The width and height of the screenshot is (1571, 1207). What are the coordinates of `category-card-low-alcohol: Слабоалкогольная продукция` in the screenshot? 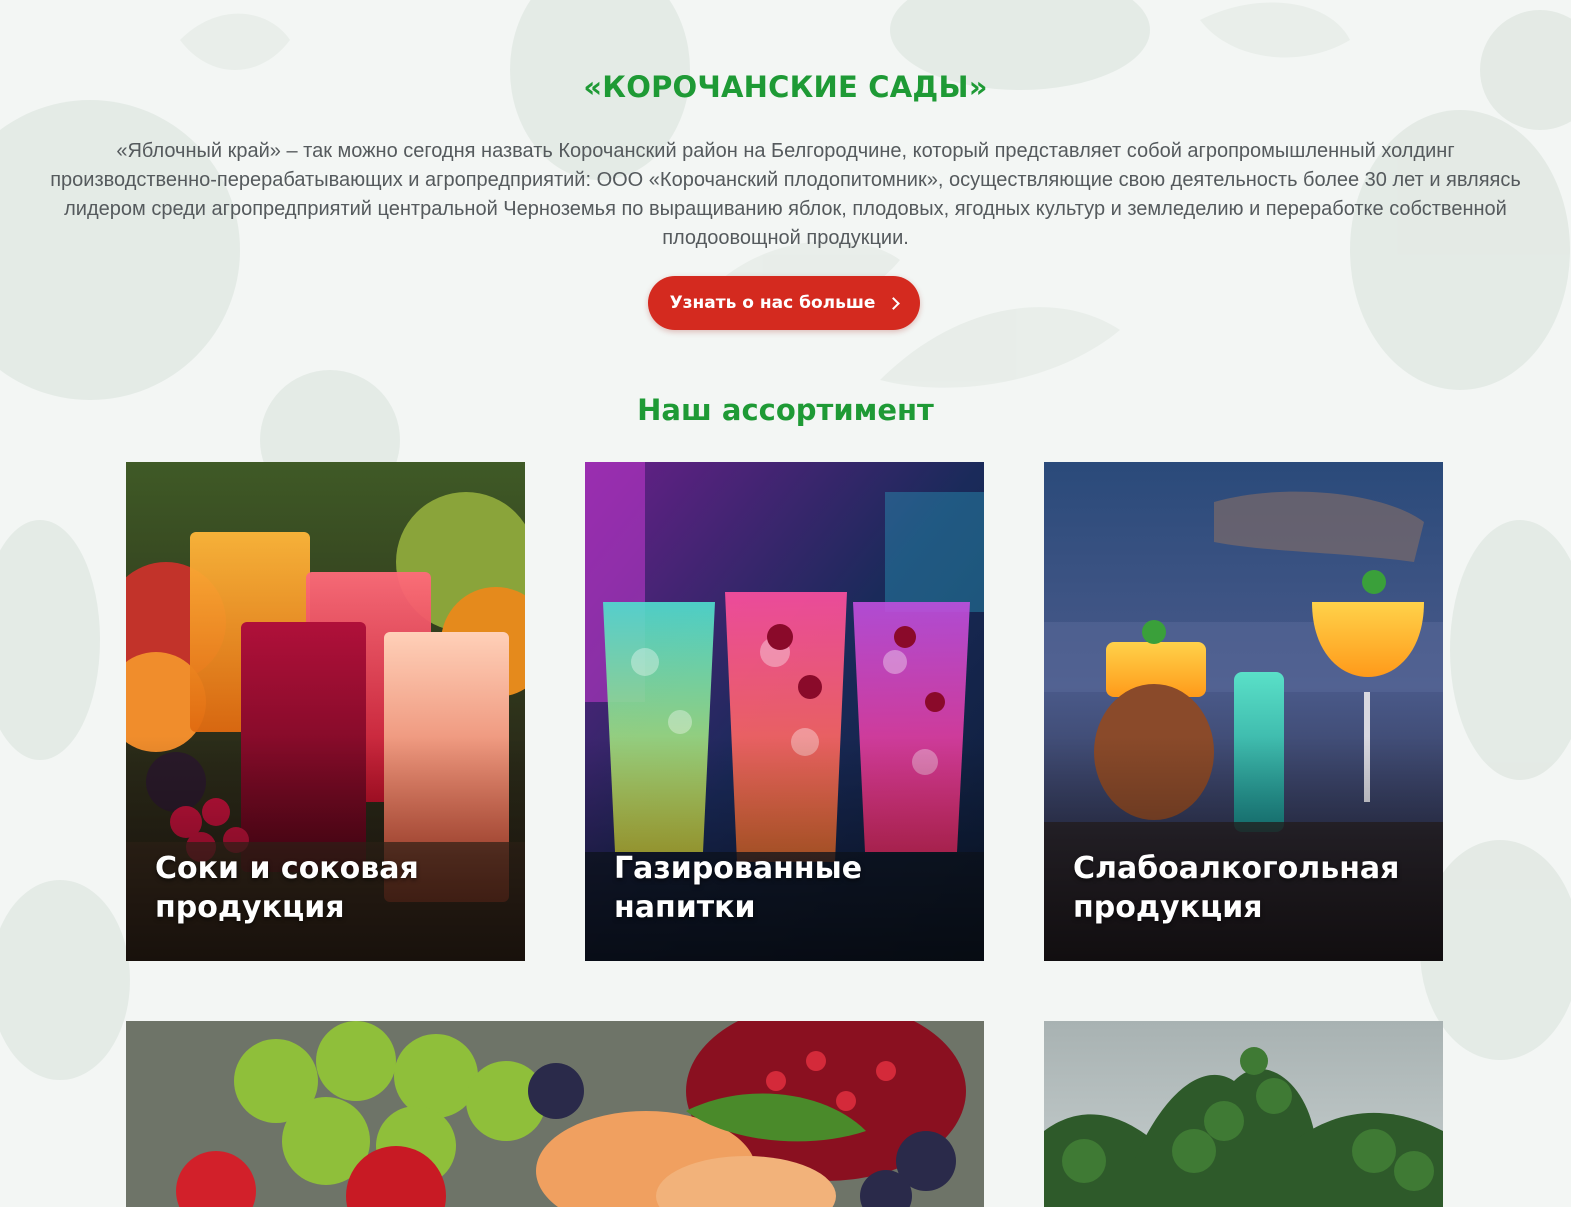 It's located at (1243, 711).